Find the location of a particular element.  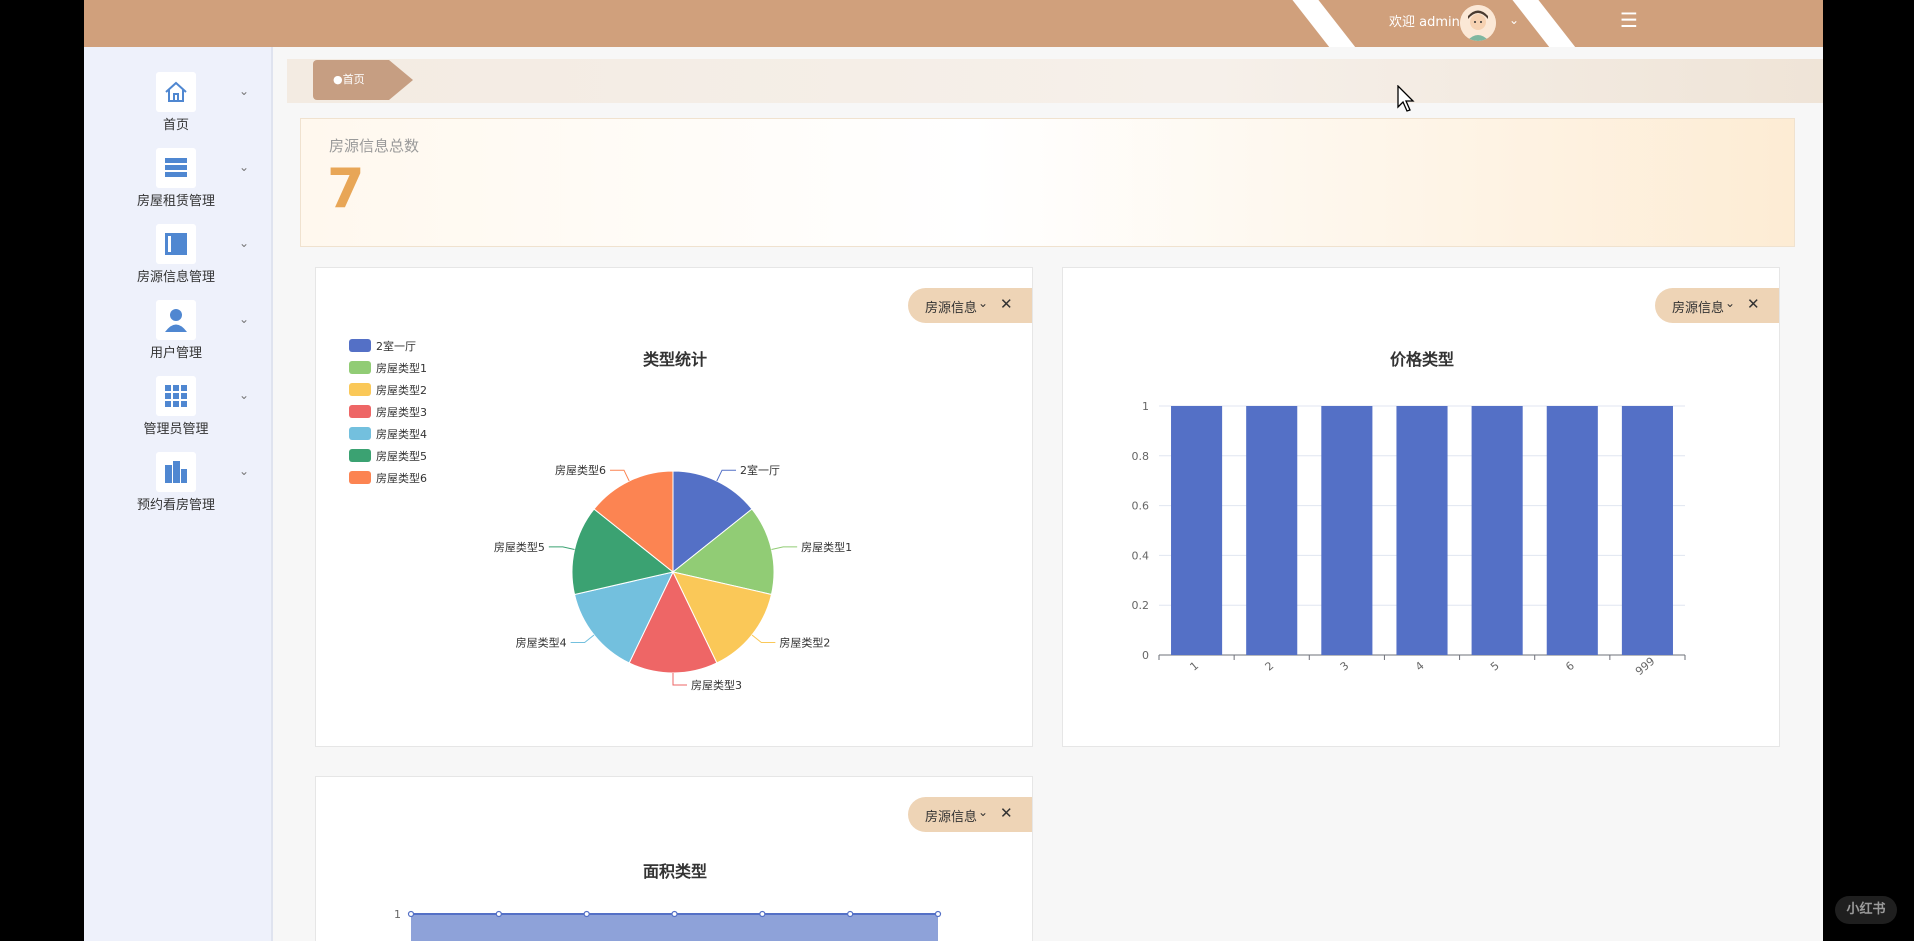

legend-label: 房屋类型2 is located at coordinates (401, 390).